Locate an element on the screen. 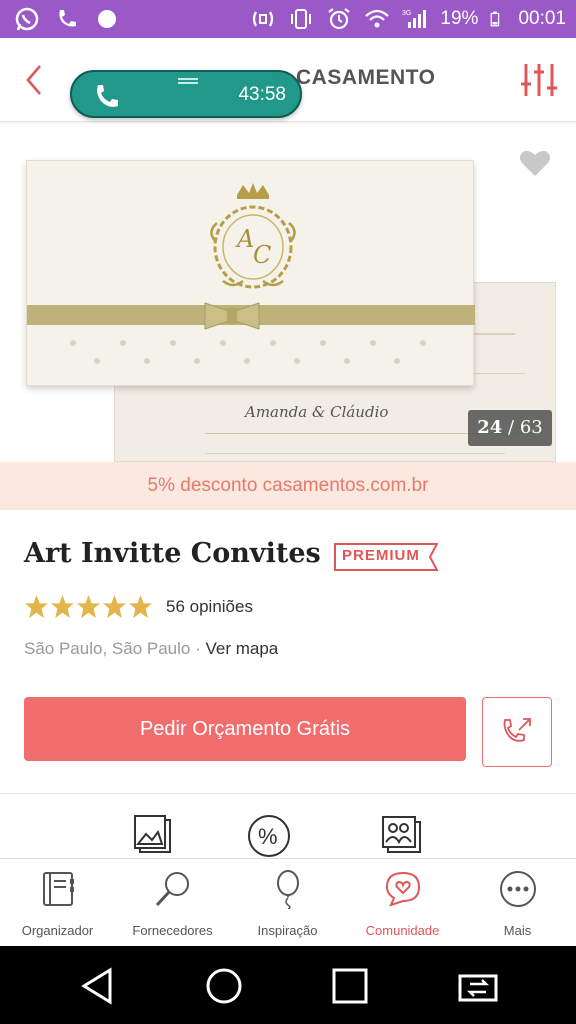  rating-stars is located at coordinates (88, 606).